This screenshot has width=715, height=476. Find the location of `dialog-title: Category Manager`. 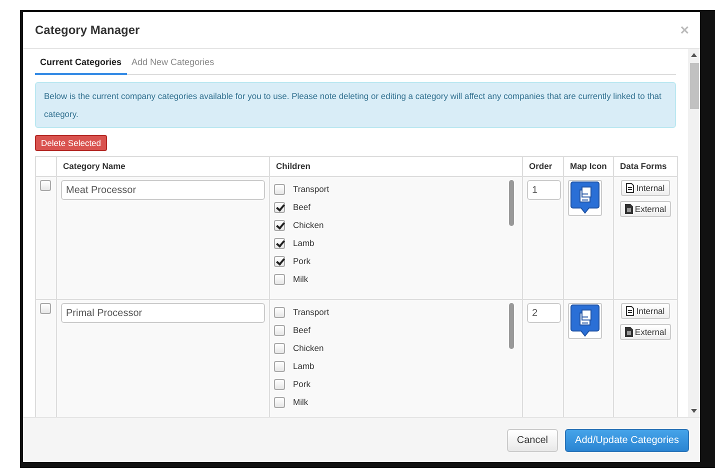

dialog-title: Category Manager is located at coordinates (87, 30).